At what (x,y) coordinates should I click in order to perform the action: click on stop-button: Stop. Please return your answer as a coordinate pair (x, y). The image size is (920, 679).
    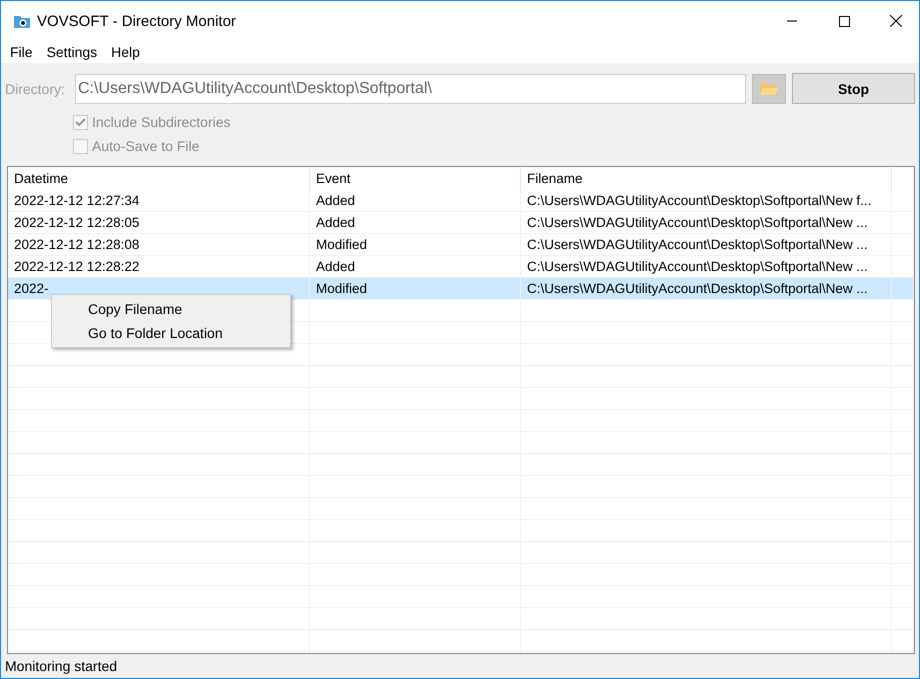
    Looking at the image, I should click on (853, 88).